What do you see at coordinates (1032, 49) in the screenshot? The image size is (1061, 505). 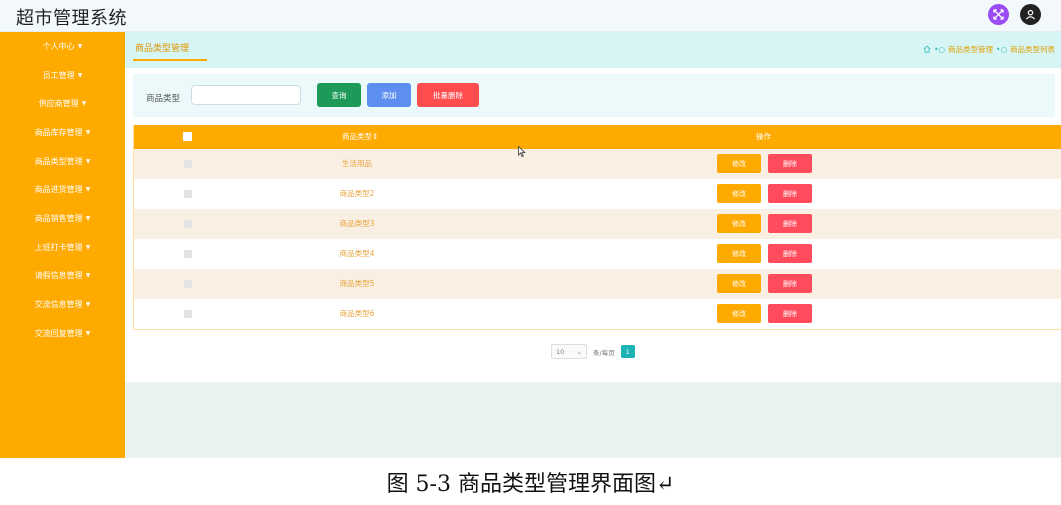 I see `breadcrumb-item: 商品类型列表` at bounding box center [1032, 49].